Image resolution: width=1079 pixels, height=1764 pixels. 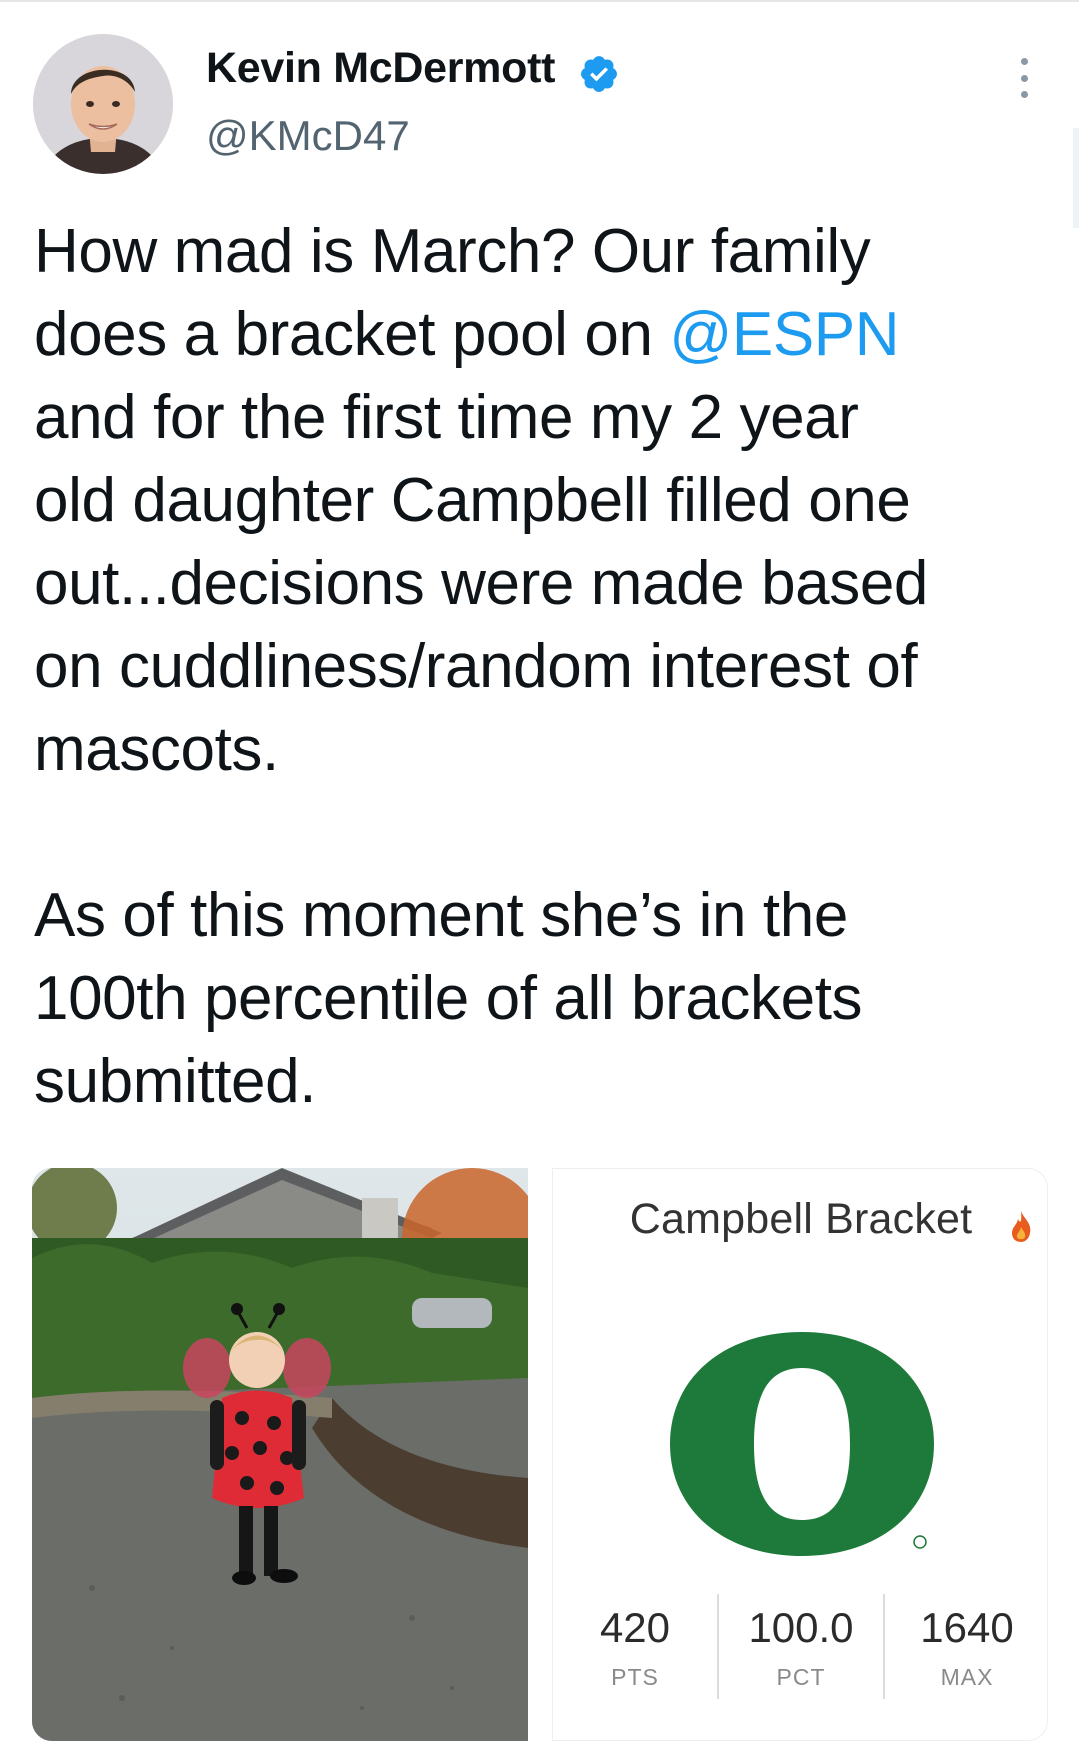 What do you see at coordinates (308, 136) in the screenshot?
I see `author-handle: @KMcD47` at bounding box center [308, 136].